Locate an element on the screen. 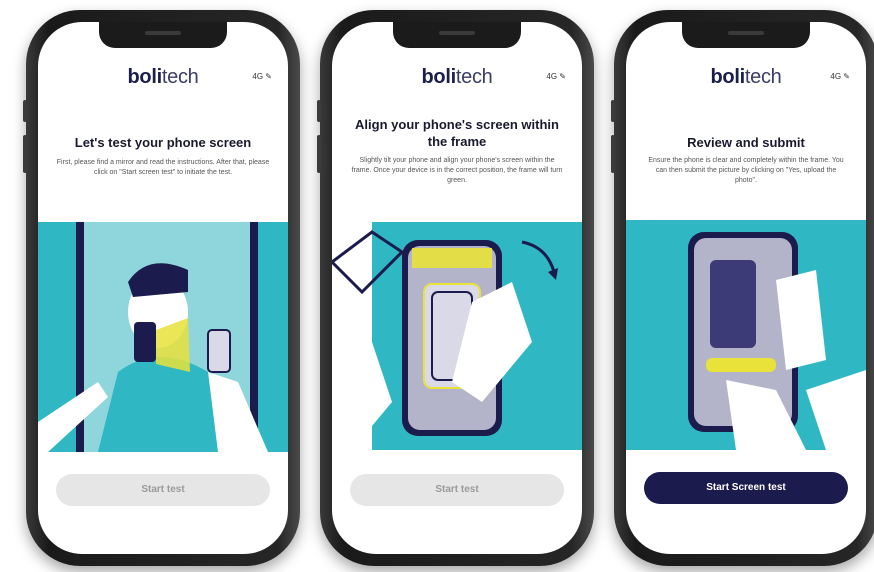 This screenshot has width=874, height=572. screen-title: Review and submit is located at coordinates (746, 142).